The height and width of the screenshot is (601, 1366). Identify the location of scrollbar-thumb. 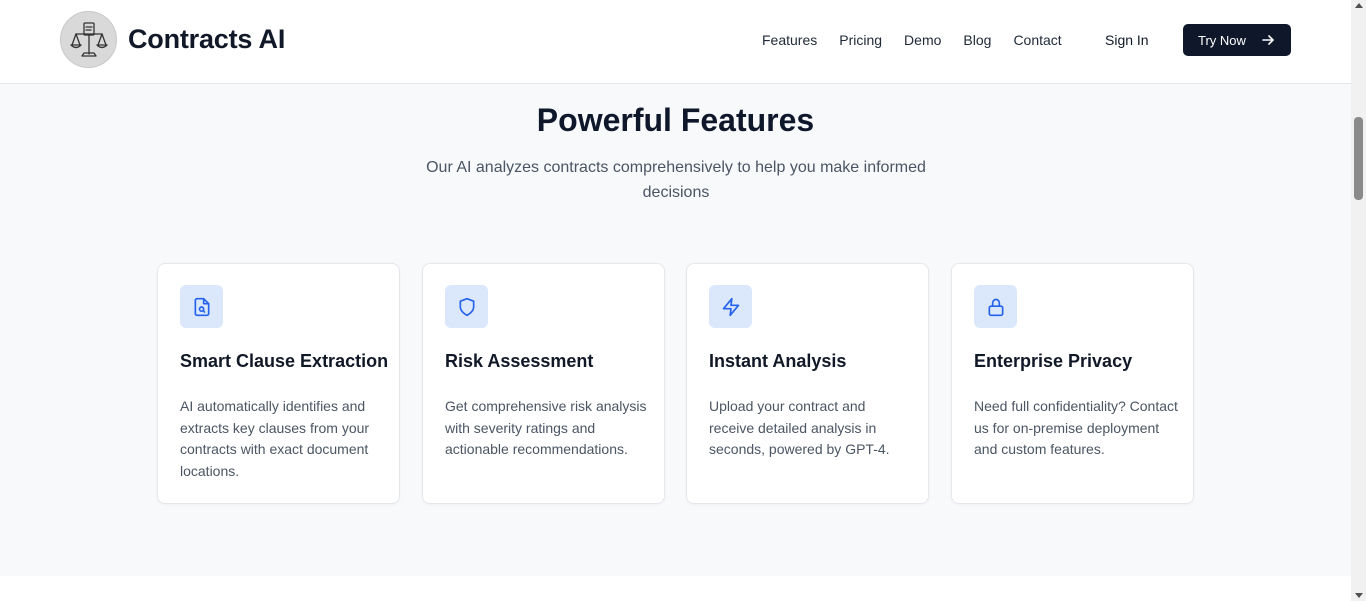
(1358, 158).